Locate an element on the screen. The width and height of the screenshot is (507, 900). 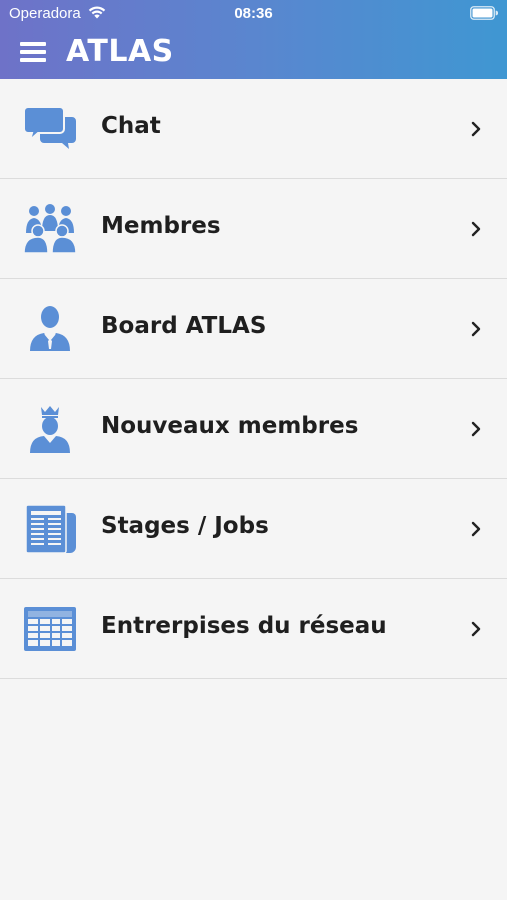
menu-item-board-atlas: Board ATLAS is located at coordinates (253, 329).